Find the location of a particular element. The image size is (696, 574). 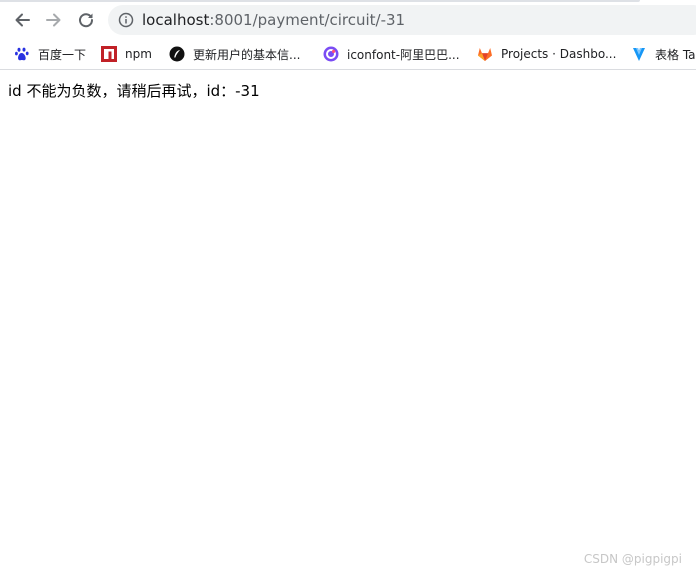

browser-toolbar: localhost:8001/payment/circuit/-31 is located at coordinates (348, 20).